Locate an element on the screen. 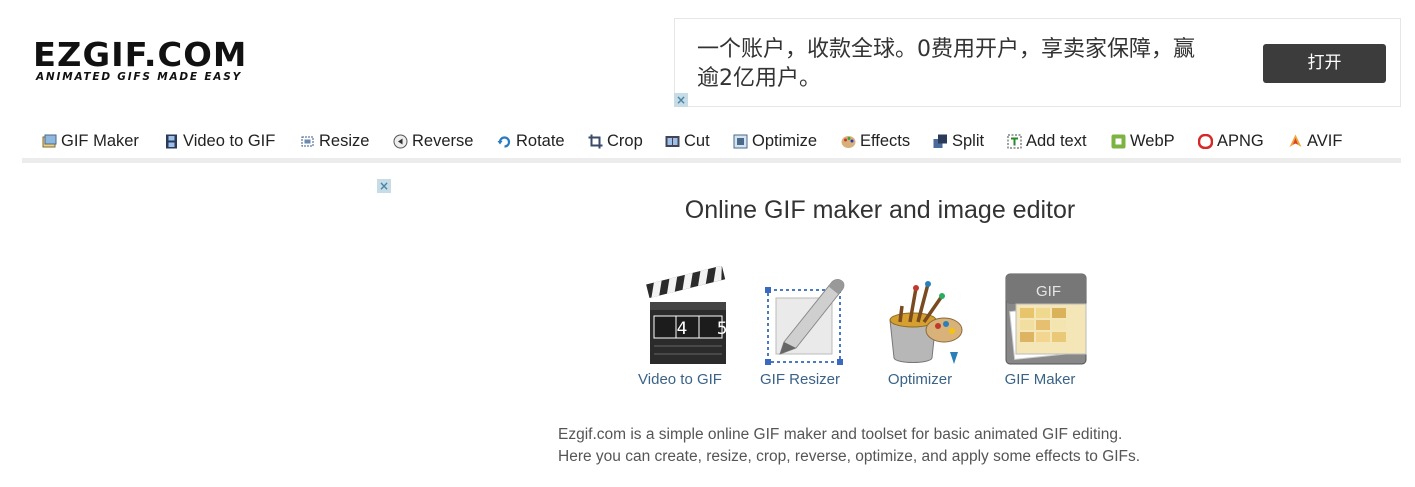 This screenshot has height=487, width=1415. nav-label: Add text is located at coordinates (1056, 140).